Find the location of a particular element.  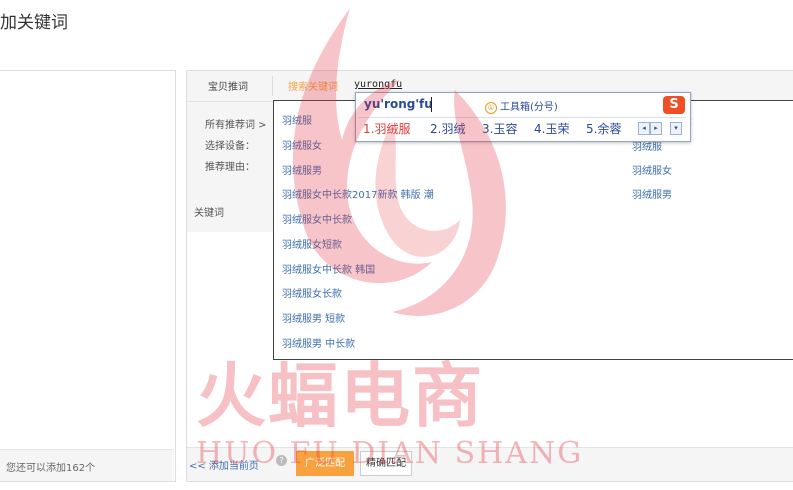

ime-toolbox-link: ① 工具箱(分号) is located at coordinates (521, 106).